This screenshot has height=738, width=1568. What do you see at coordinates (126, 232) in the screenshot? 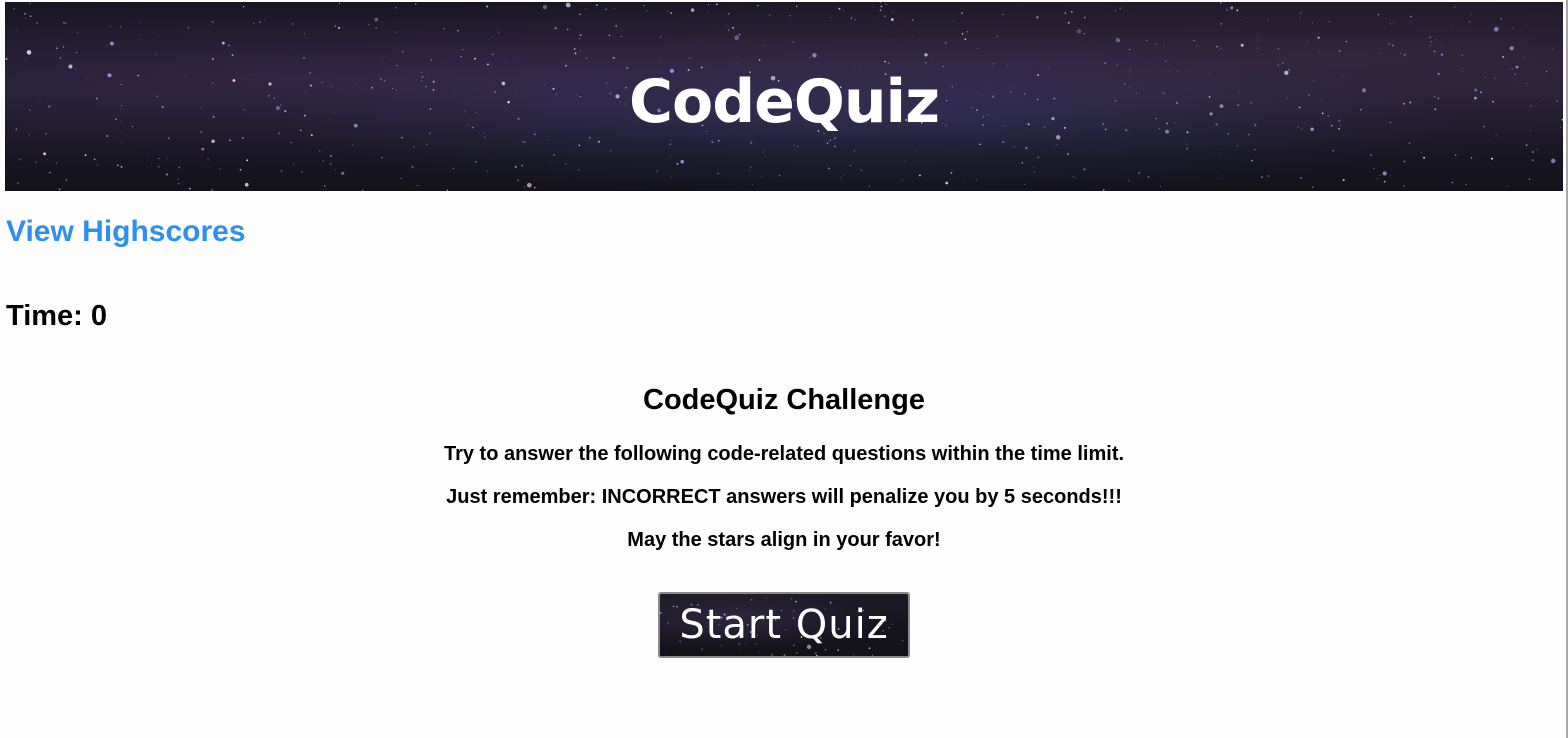
I see `view-highscores-link: View Highscores` at bounding box center [126, 232].